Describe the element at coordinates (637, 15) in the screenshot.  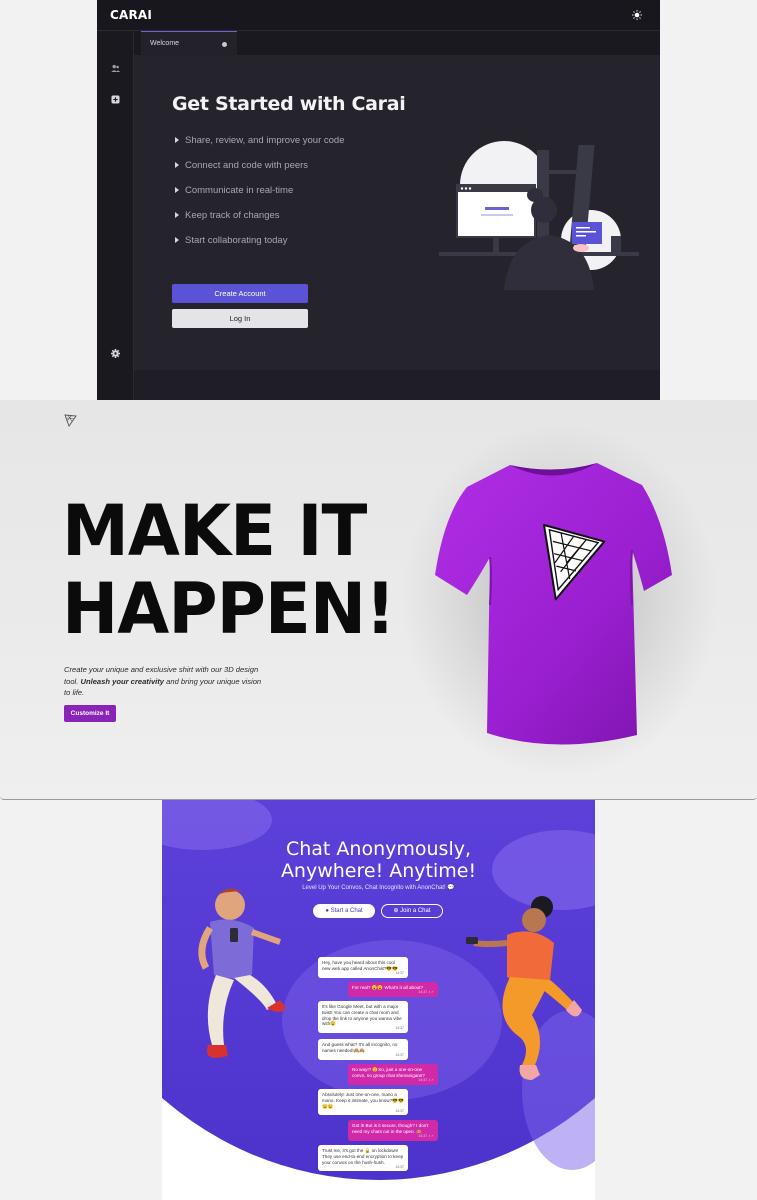
I see `theme-toggle-icon` at that location.